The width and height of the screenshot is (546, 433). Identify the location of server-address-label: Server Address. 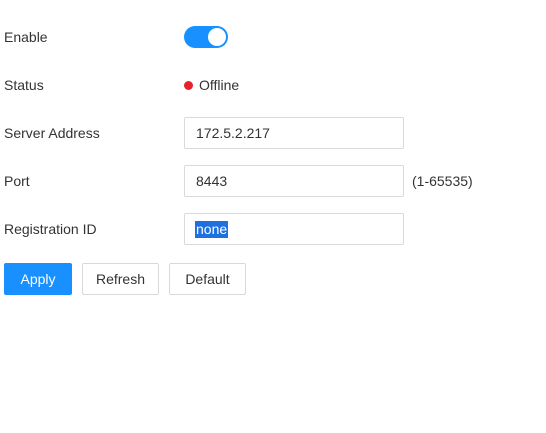
(52, 133).